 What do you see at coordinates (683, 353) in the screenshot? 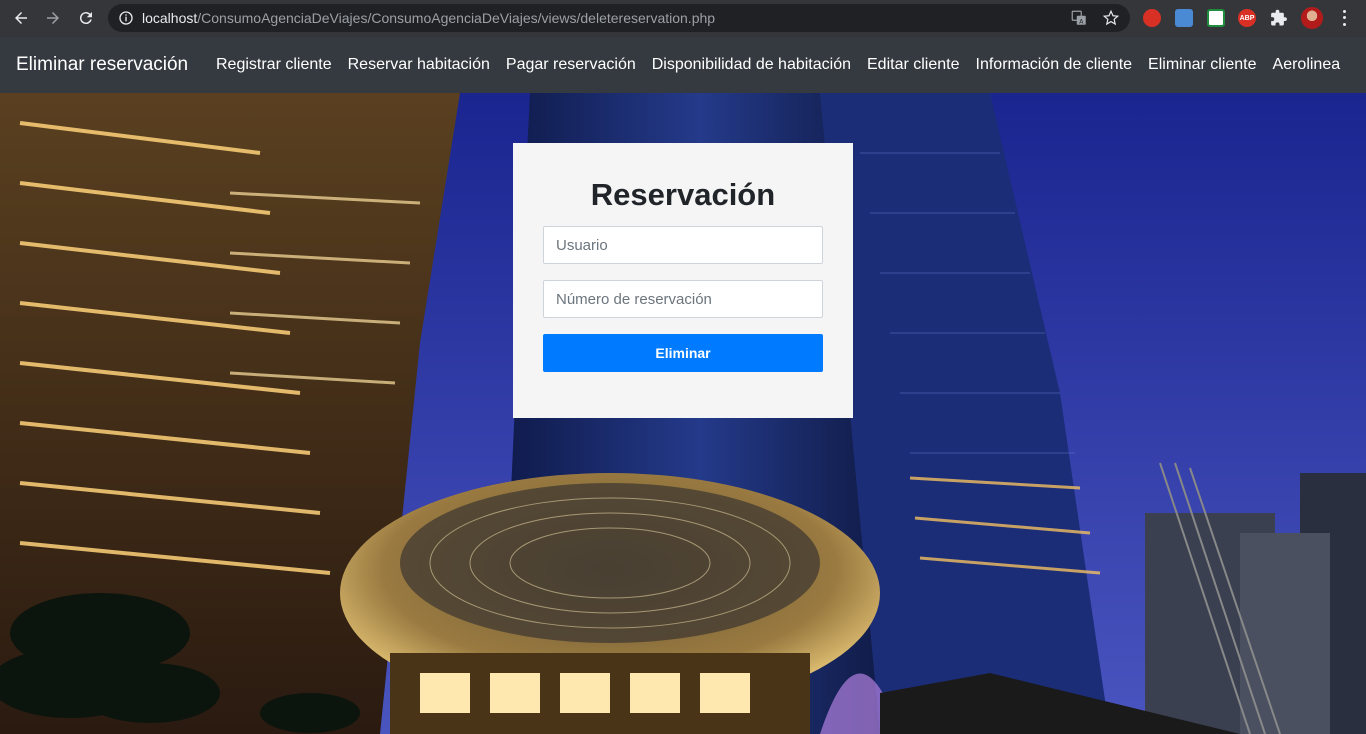
I see `delete-button: Eliminar` at bounding box center [683, 353].